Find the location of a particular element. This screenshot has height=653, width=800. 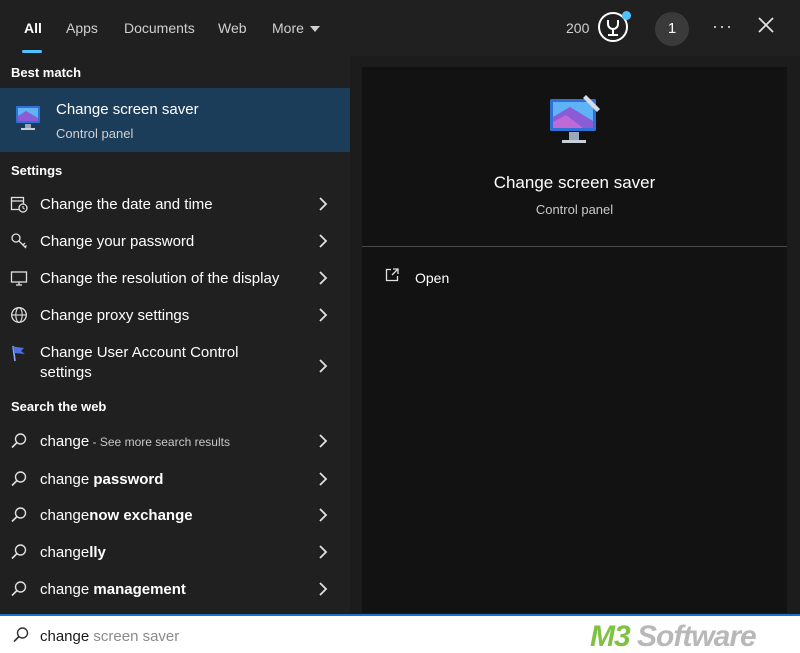

web-result-label: change management is located at coordinates (113, 589).